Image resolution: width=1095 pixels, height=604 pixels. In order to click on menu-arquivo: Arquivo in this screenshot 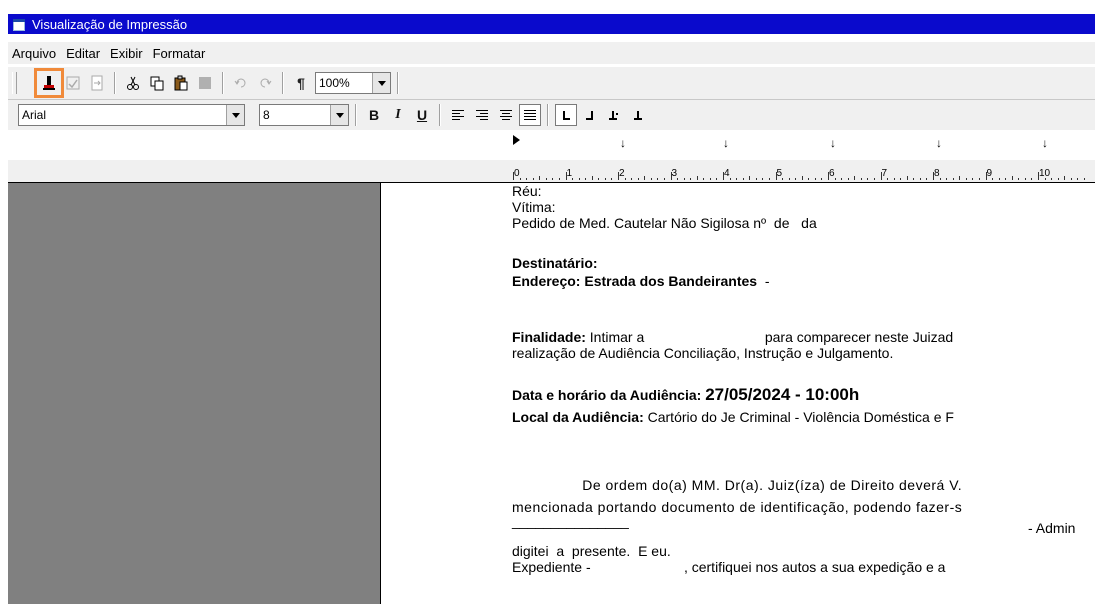, I will do `click(34, 53)`.